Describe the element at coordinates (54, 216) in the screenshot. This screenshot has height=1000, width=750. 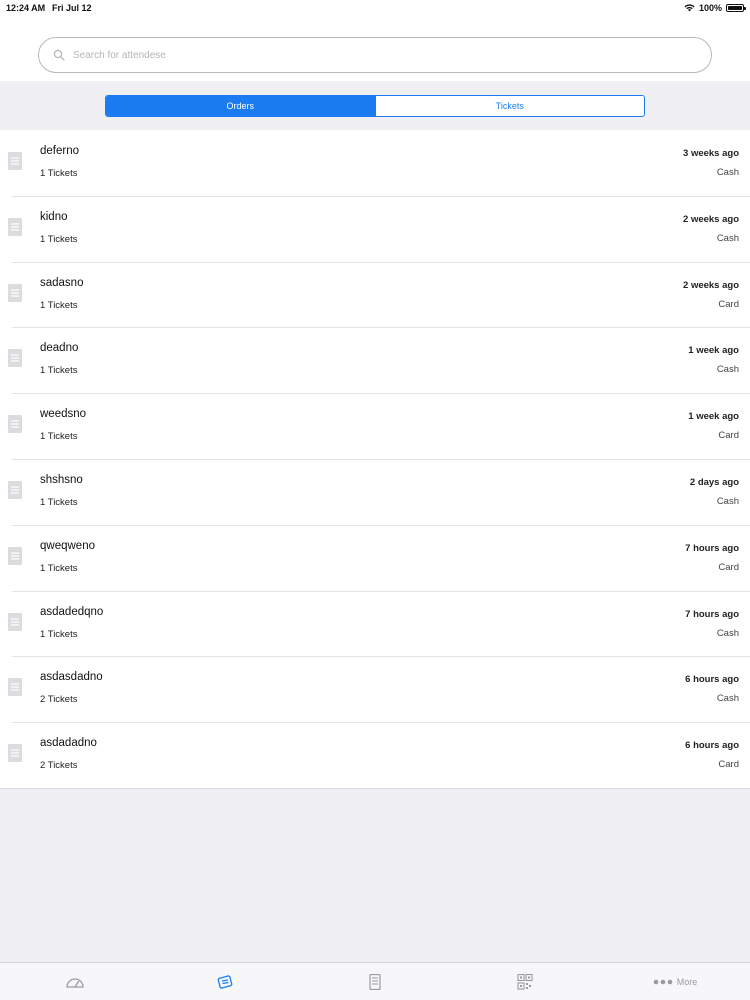
I see `order-name: kidno` at that location.